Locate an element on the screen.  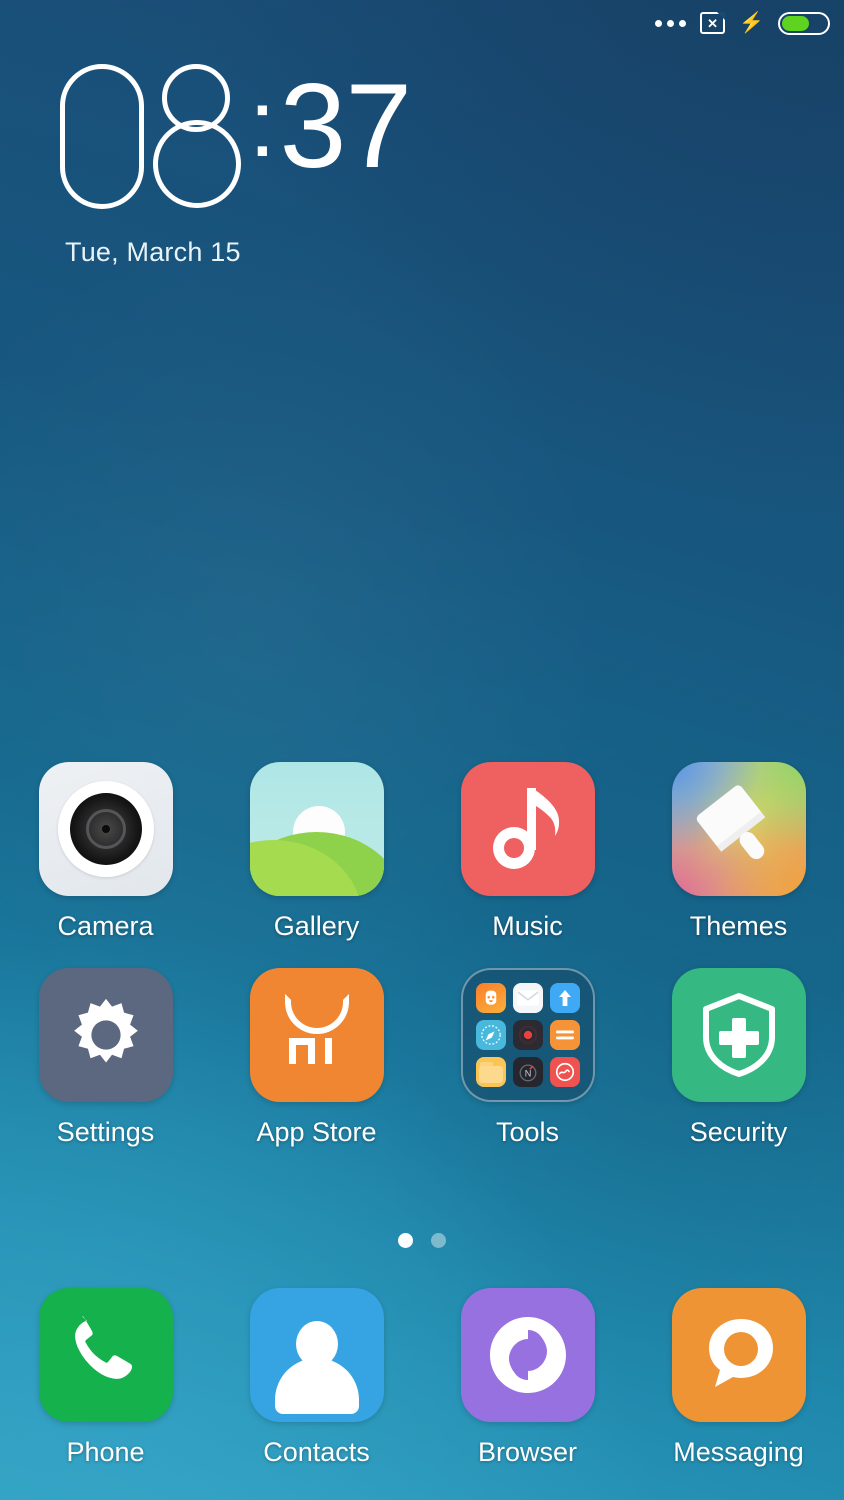
app-label-security: Security is located at coordinates (738, 1132).